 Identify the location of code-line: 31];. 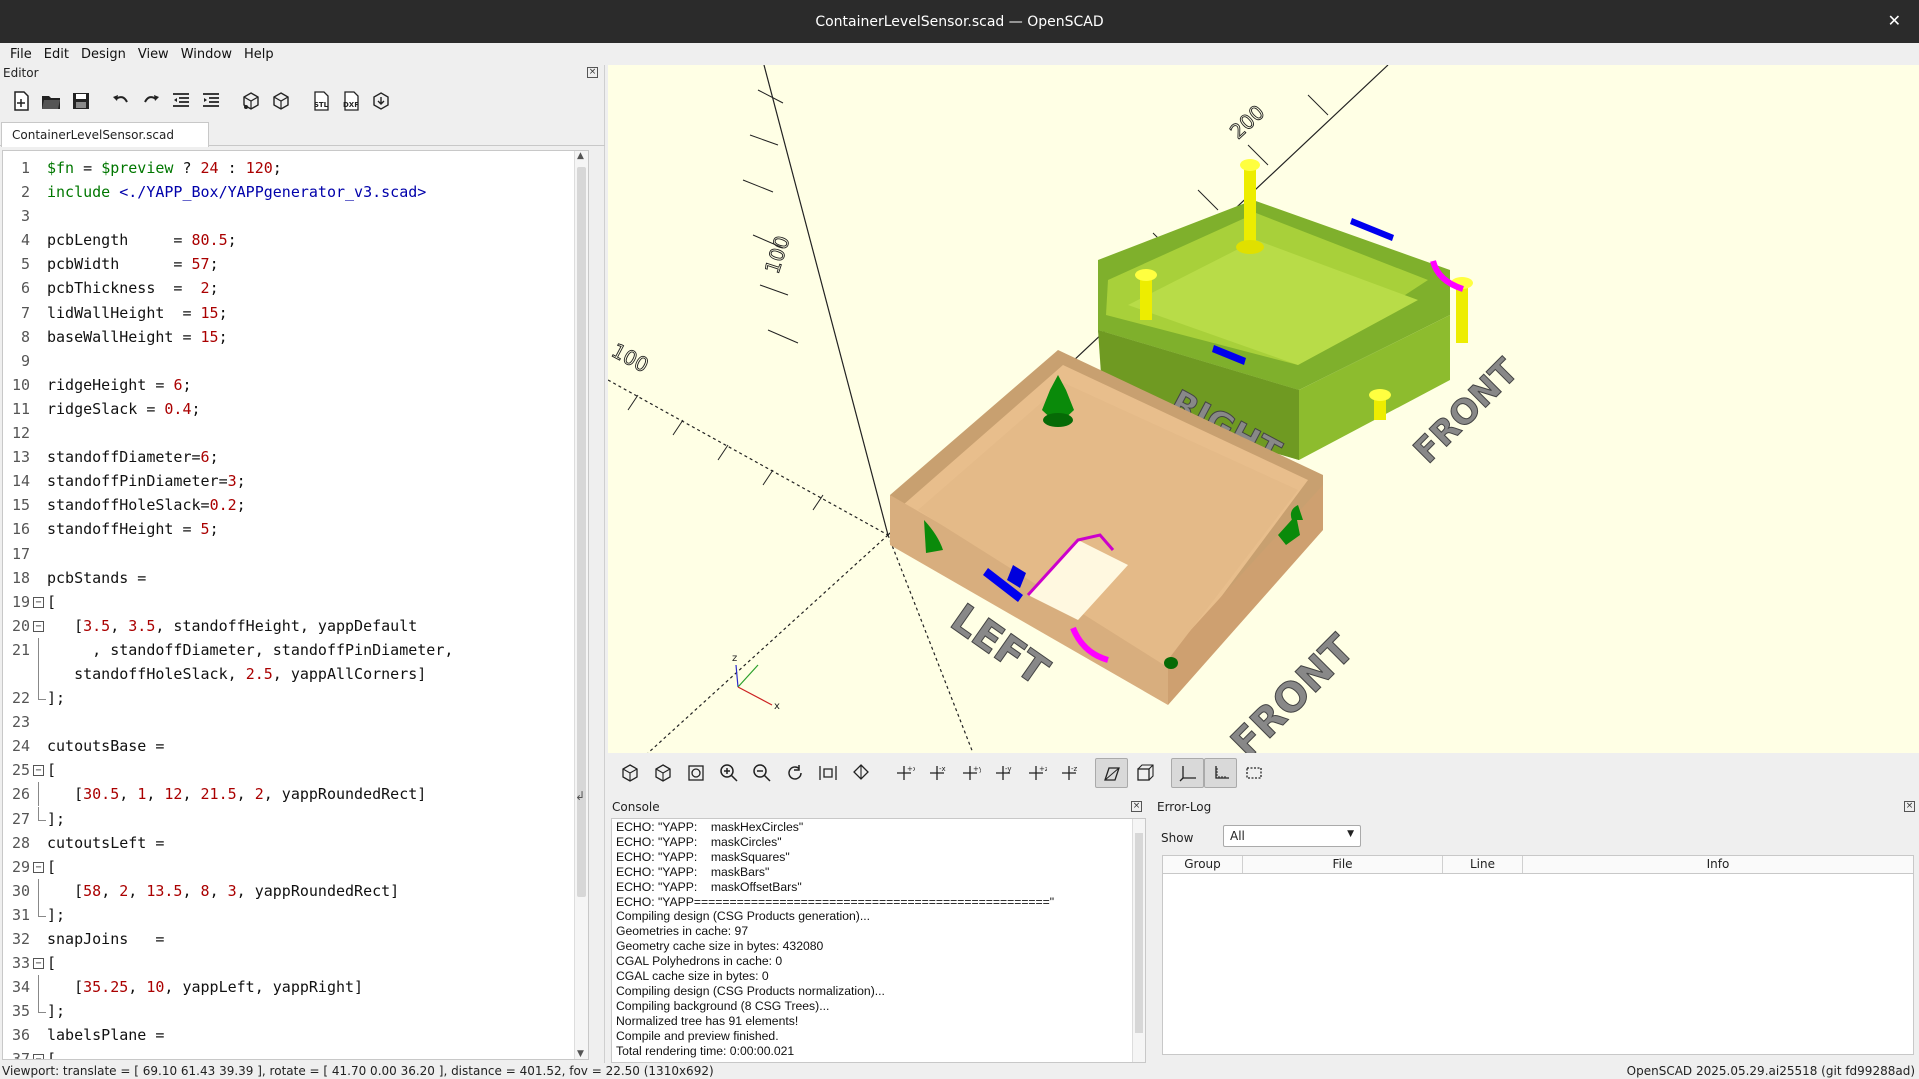
(295, 914).